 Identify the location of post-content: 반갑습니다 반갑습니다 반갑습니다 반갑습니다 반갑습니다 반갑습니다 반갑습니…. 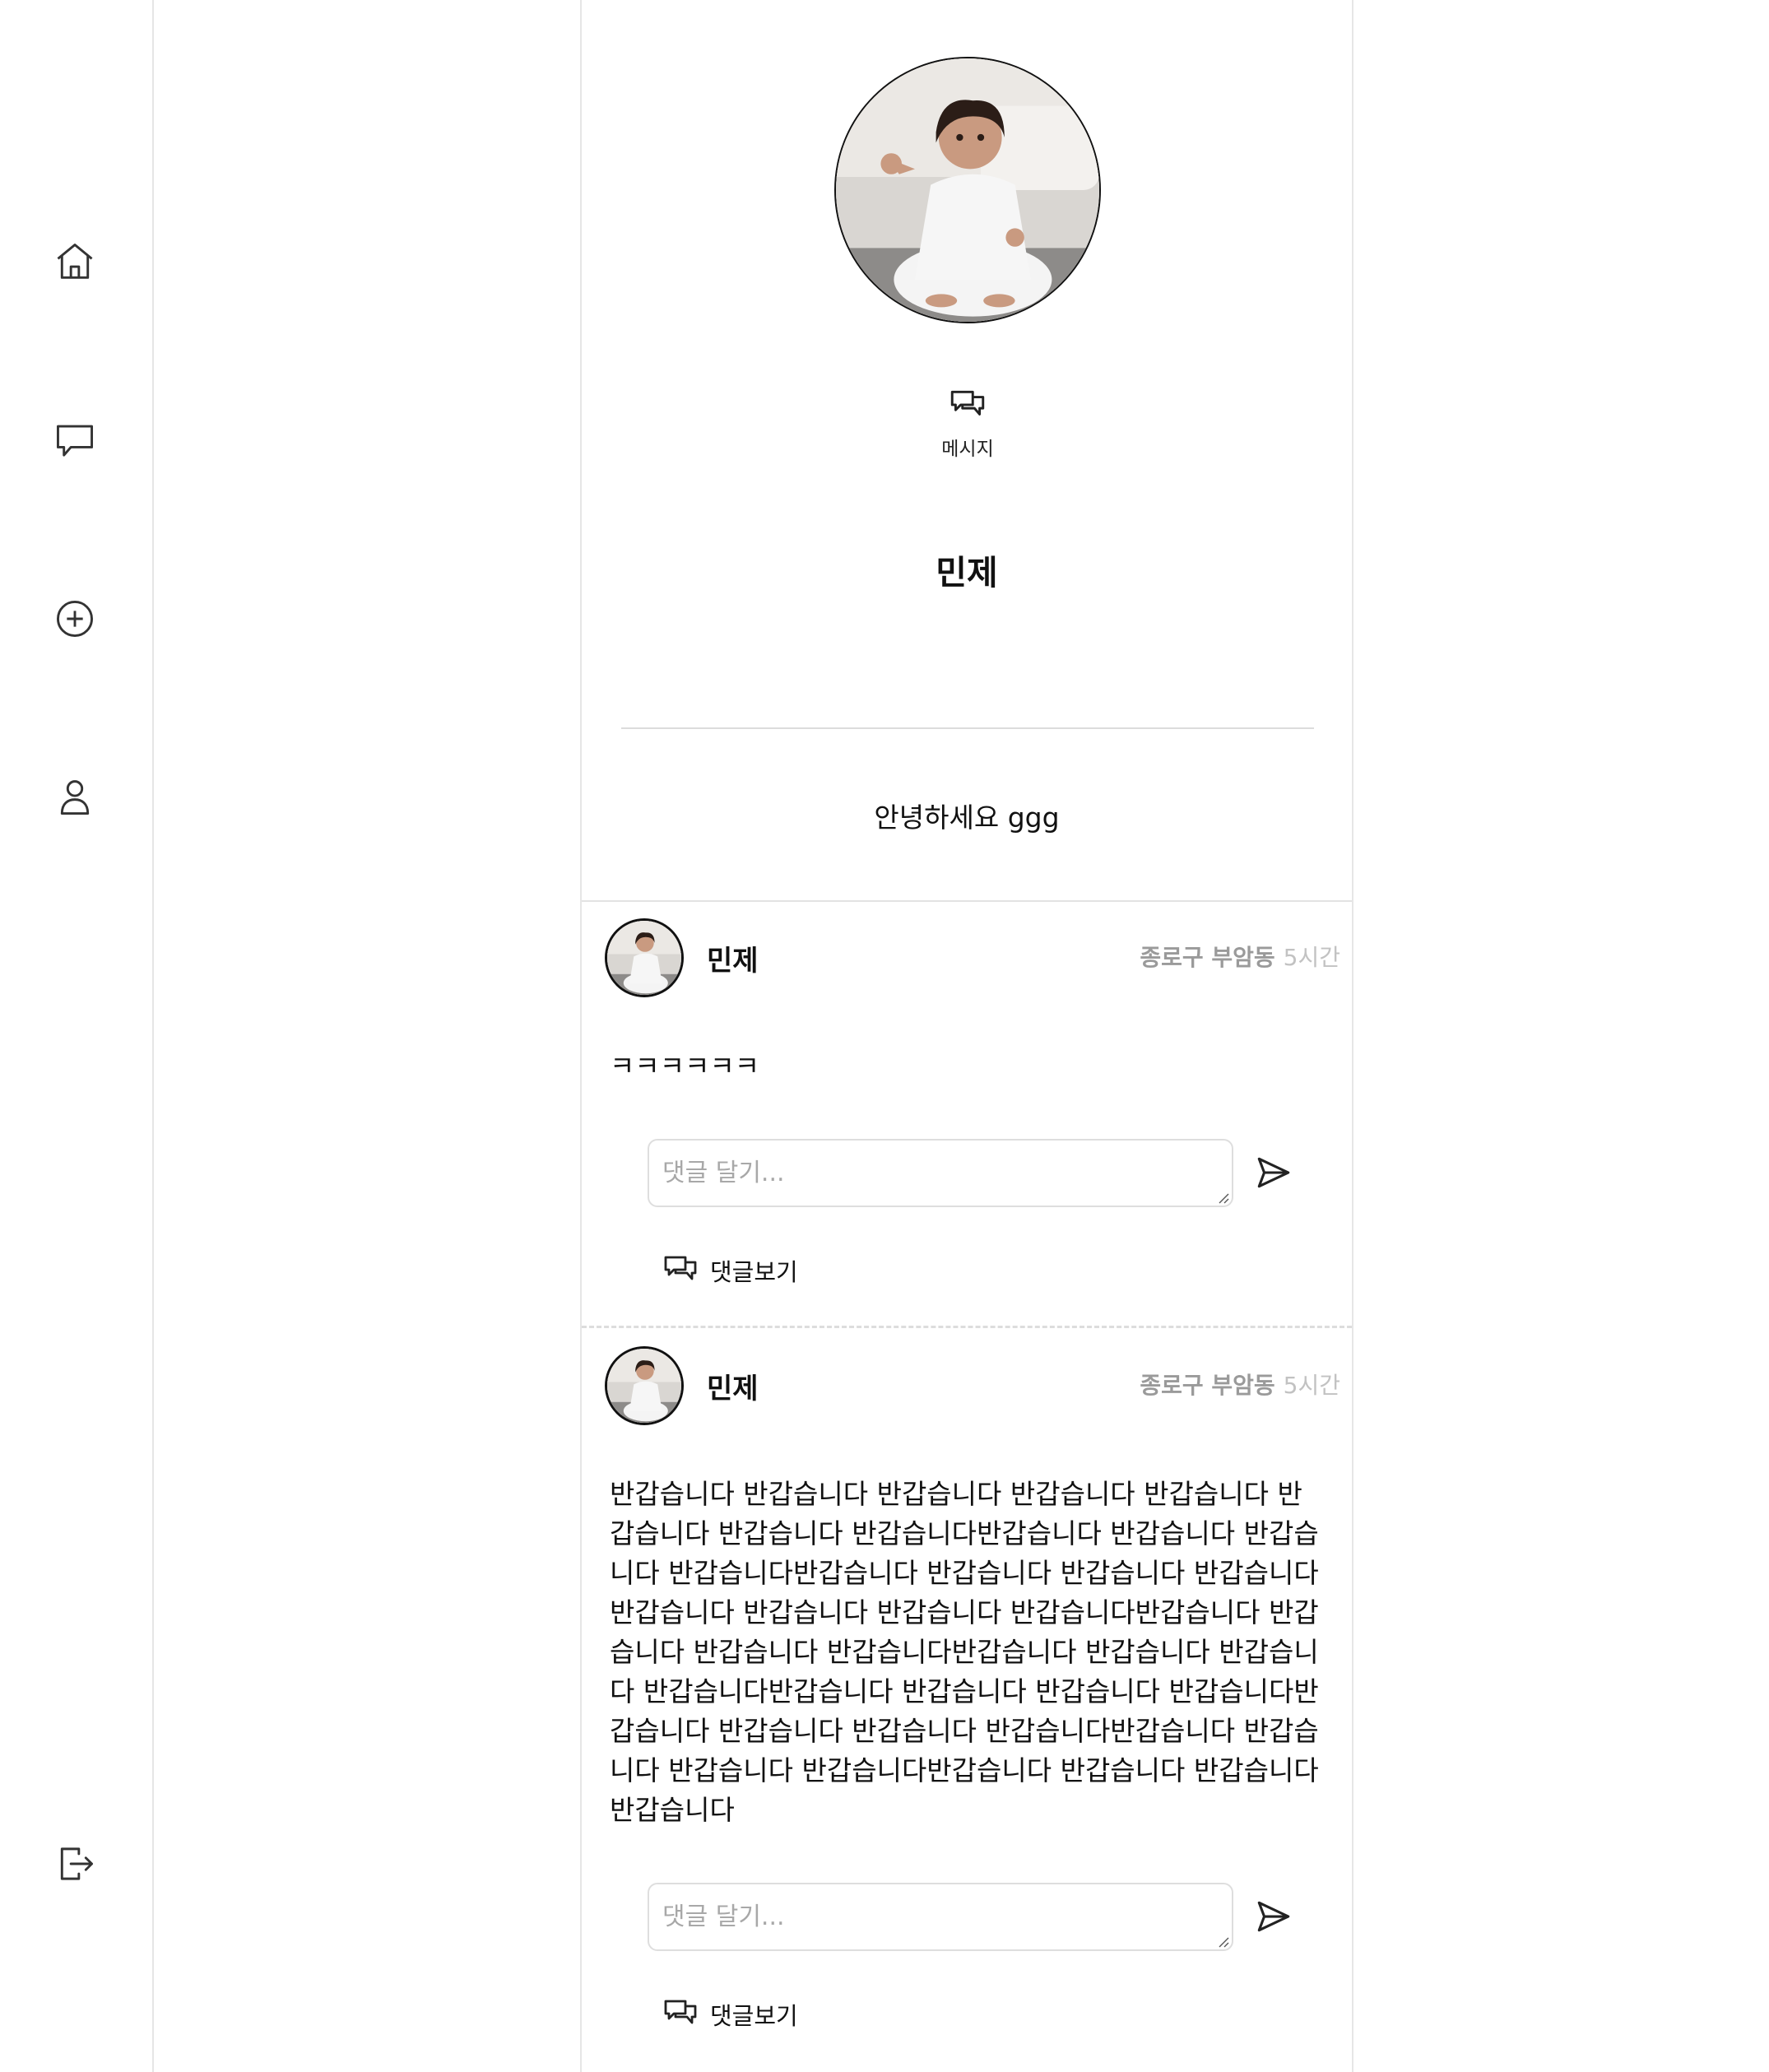
(964, 1652).